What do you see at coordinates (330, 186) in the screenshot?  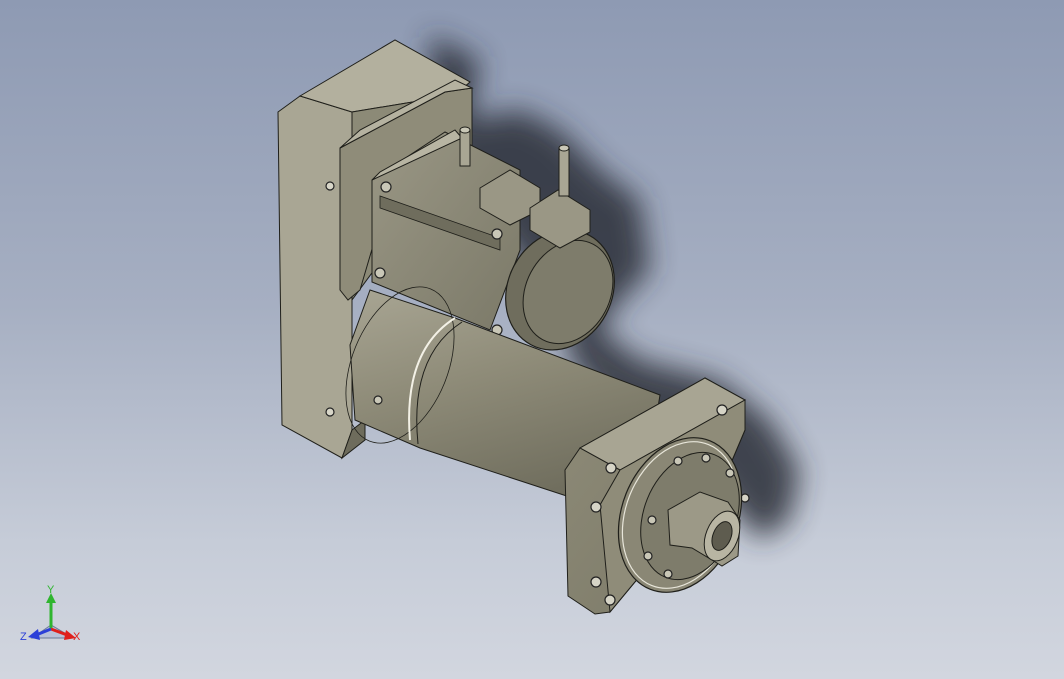 I see `plate-bolt-top` at bounding box center [330, 186].